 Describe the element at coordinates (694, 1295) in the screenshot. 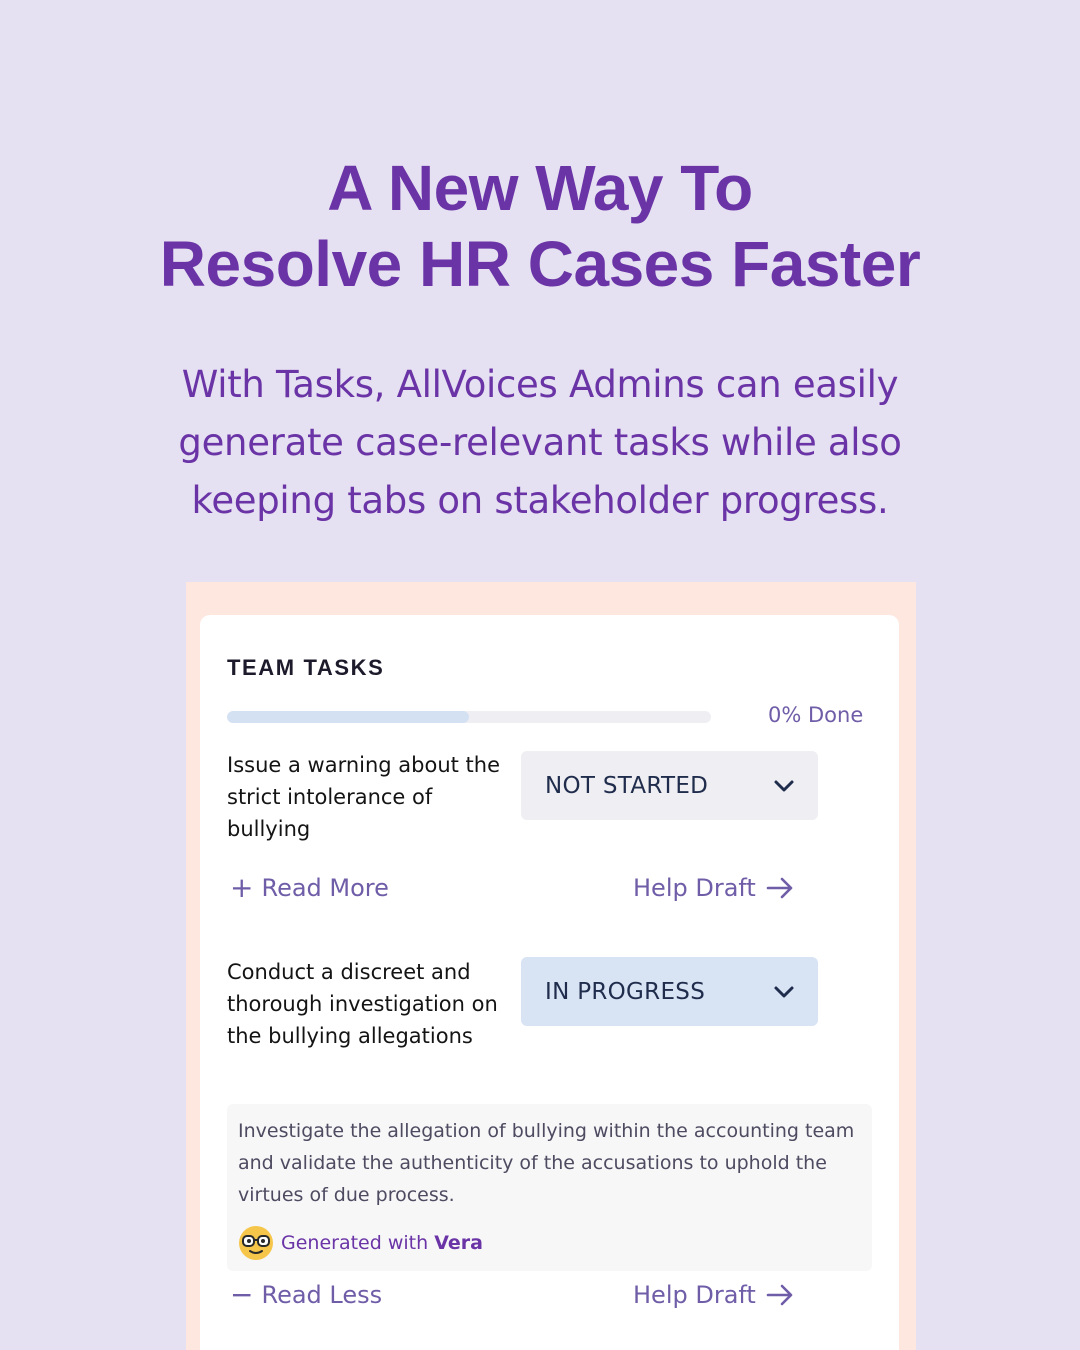

I see `task-2-help-draft-label: Help Draft` at that location.